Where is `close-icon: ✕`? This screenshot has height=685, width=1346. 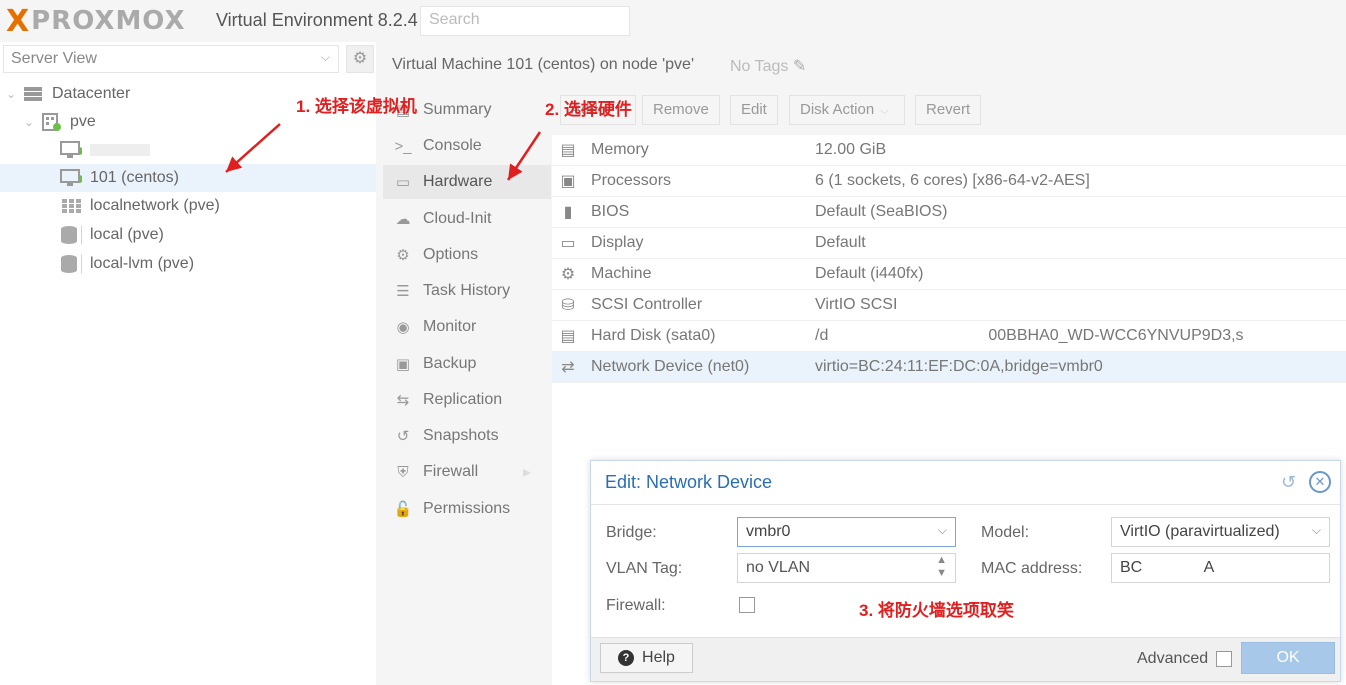 close-icon: ✕ is located at coordinates (1320, 482).